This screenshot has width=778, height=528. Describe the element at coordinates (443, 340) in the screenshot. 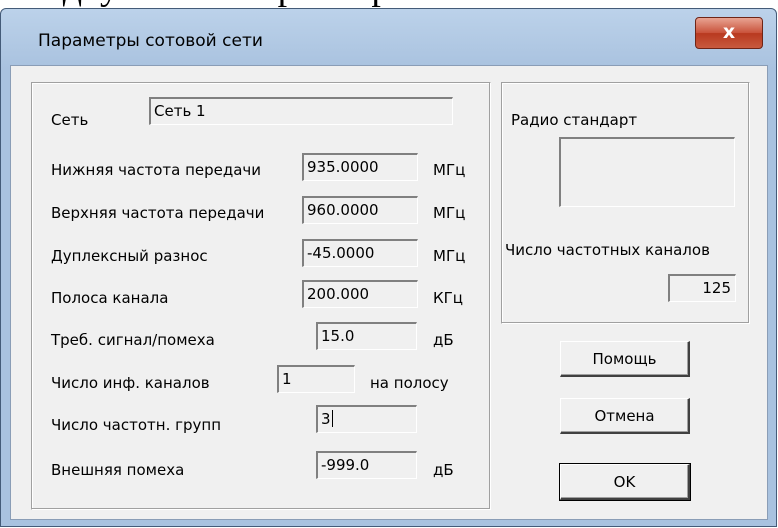

I see `snr-unit: дБ` at that location.